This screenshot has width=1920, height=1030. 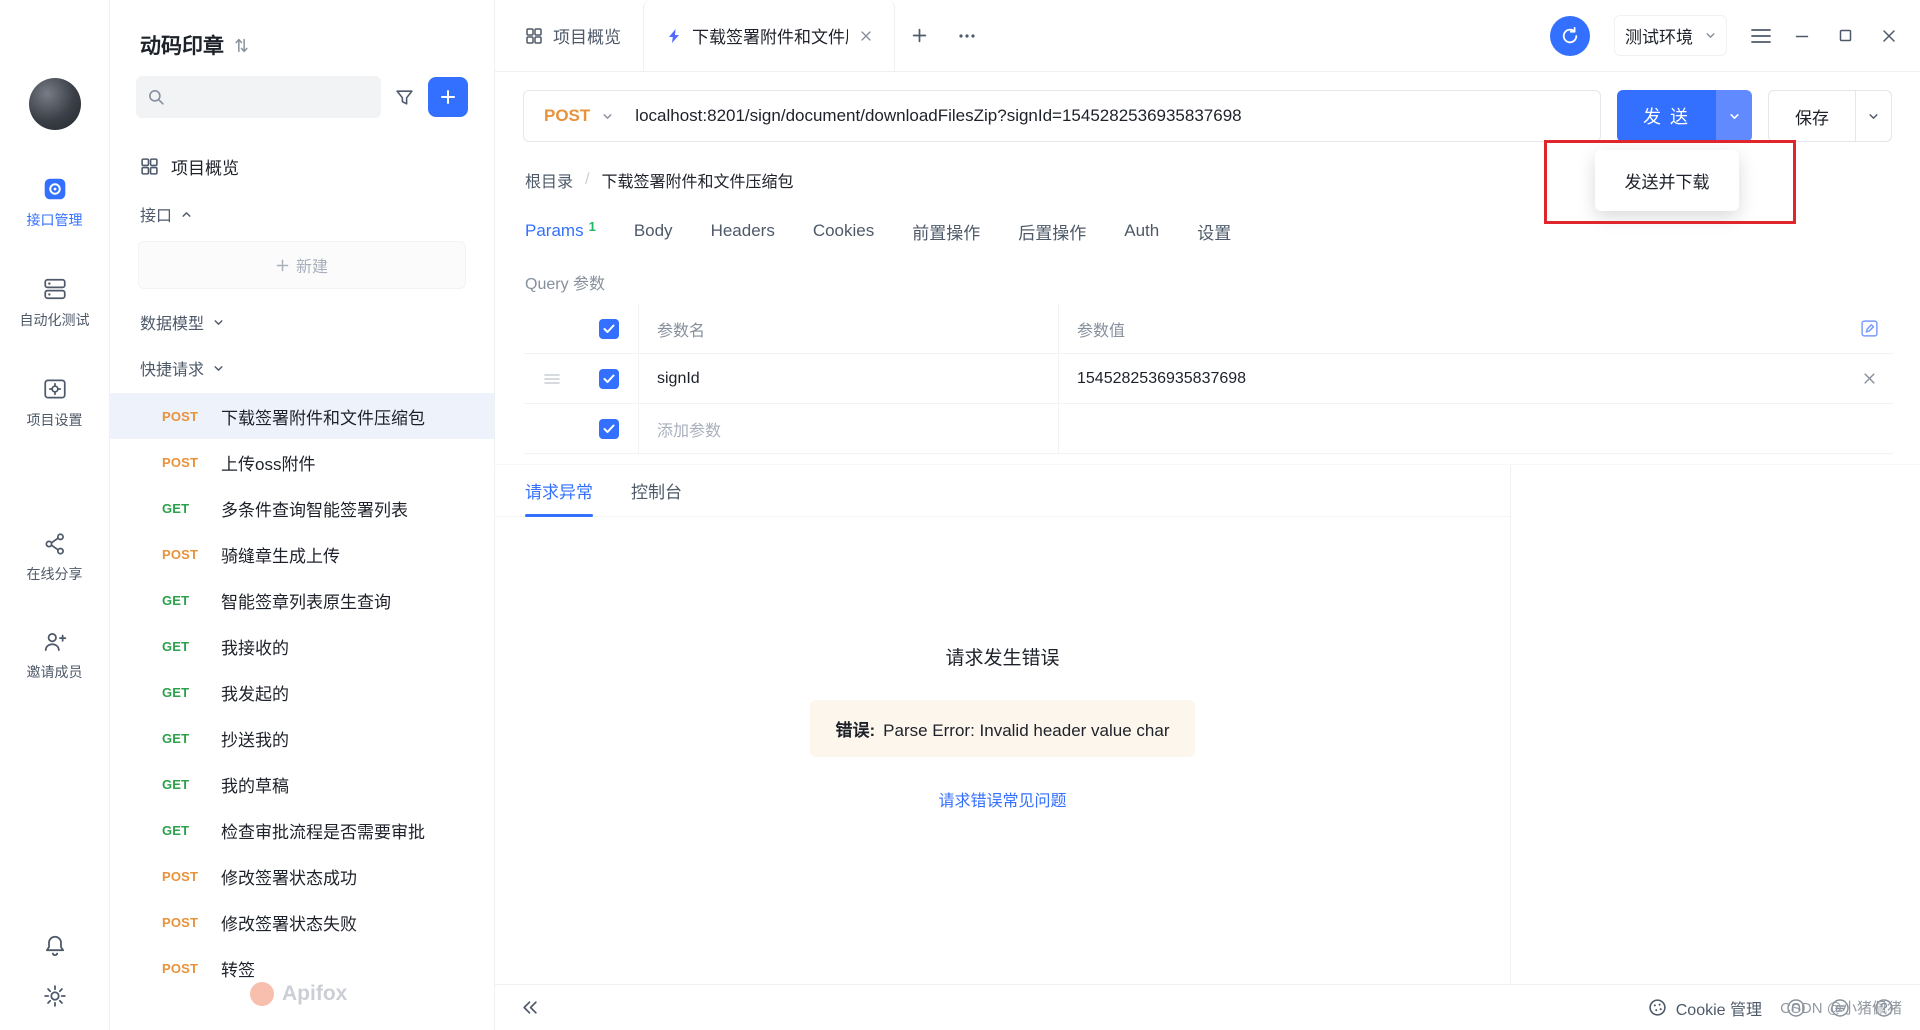 I want to click on request-list-item: GET 抄送我的, so click(x=302, y=738).